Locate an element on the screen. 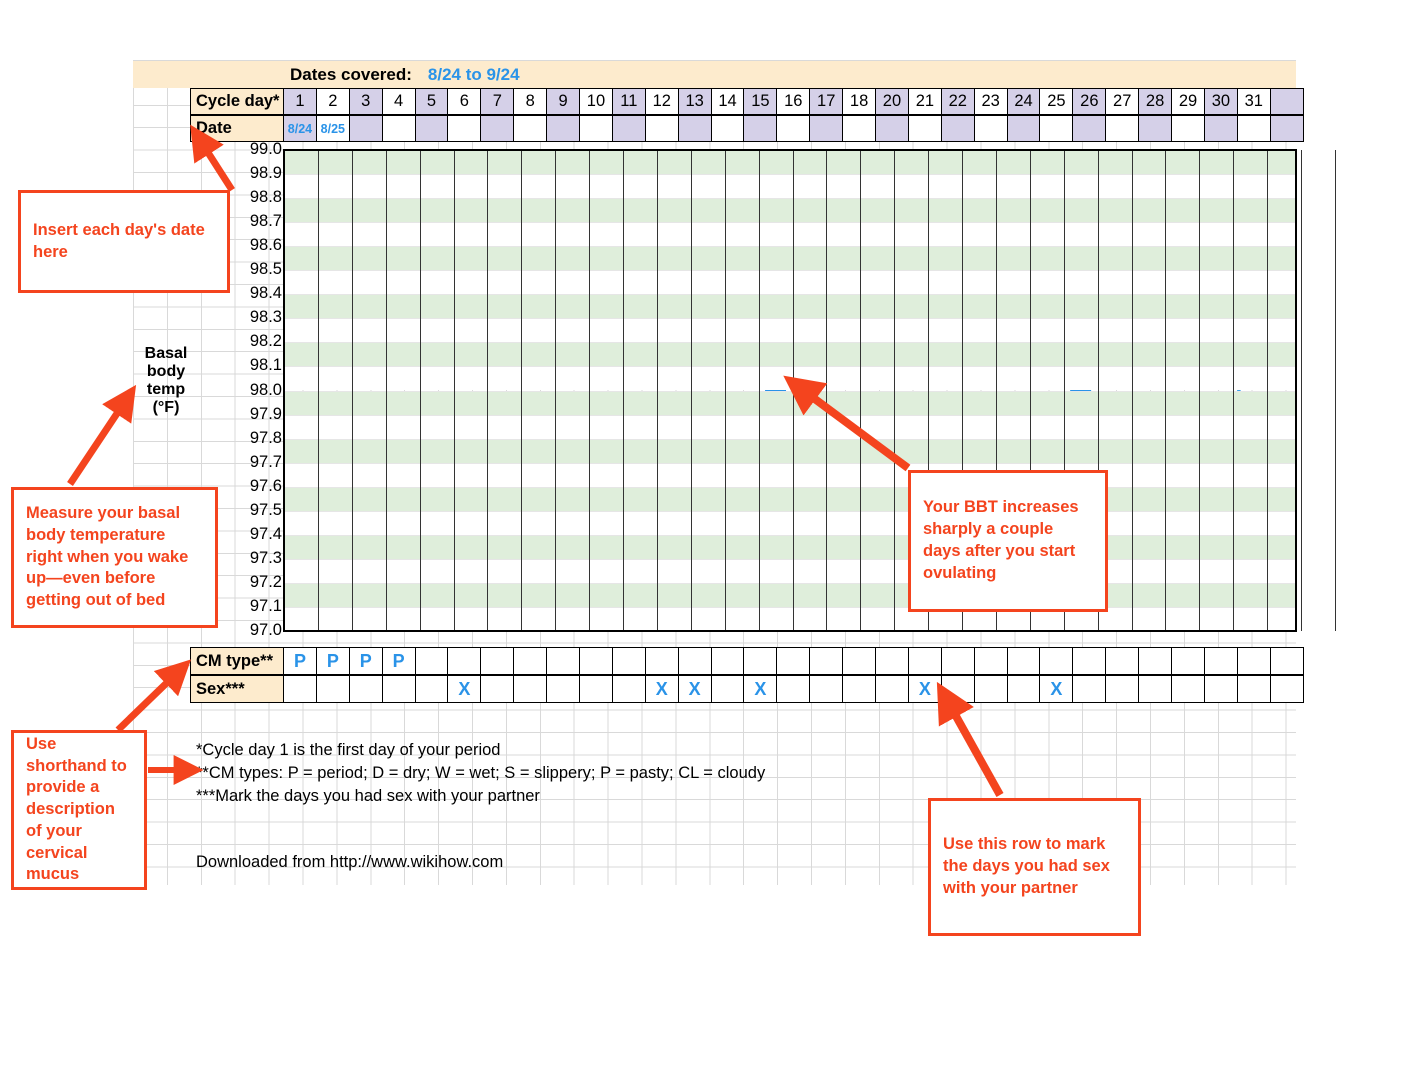 This screenshot has height=1080, width=1422. cm-type-row: PPPP is located at coordinates (793, 661).